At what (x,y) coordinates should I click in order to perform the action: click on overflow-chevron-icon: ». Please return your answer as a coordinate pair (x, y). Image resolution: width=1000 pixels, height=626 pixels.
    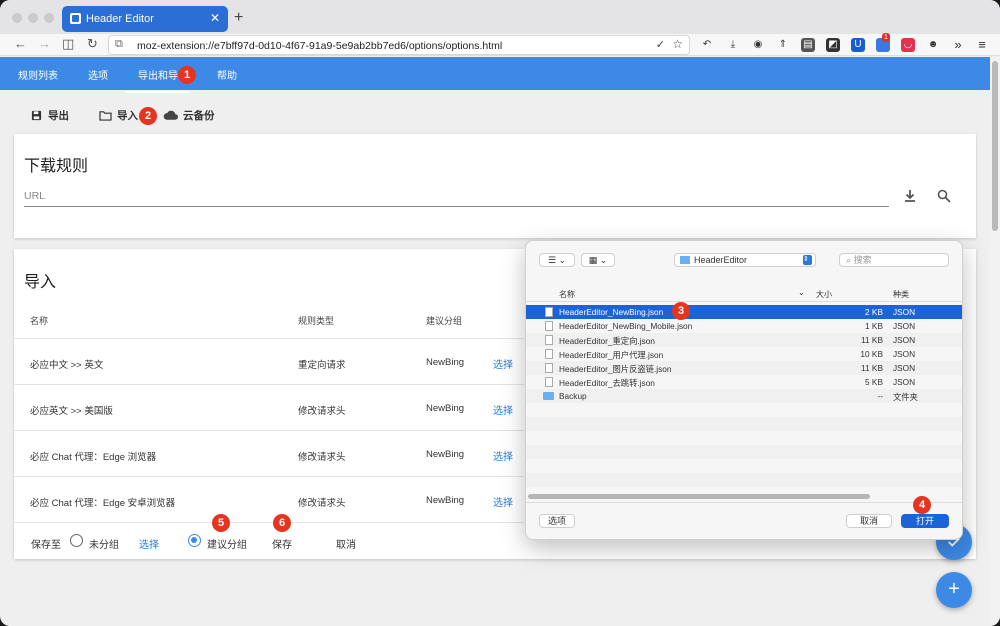
    Looking at the image, I should click on (958, 45).